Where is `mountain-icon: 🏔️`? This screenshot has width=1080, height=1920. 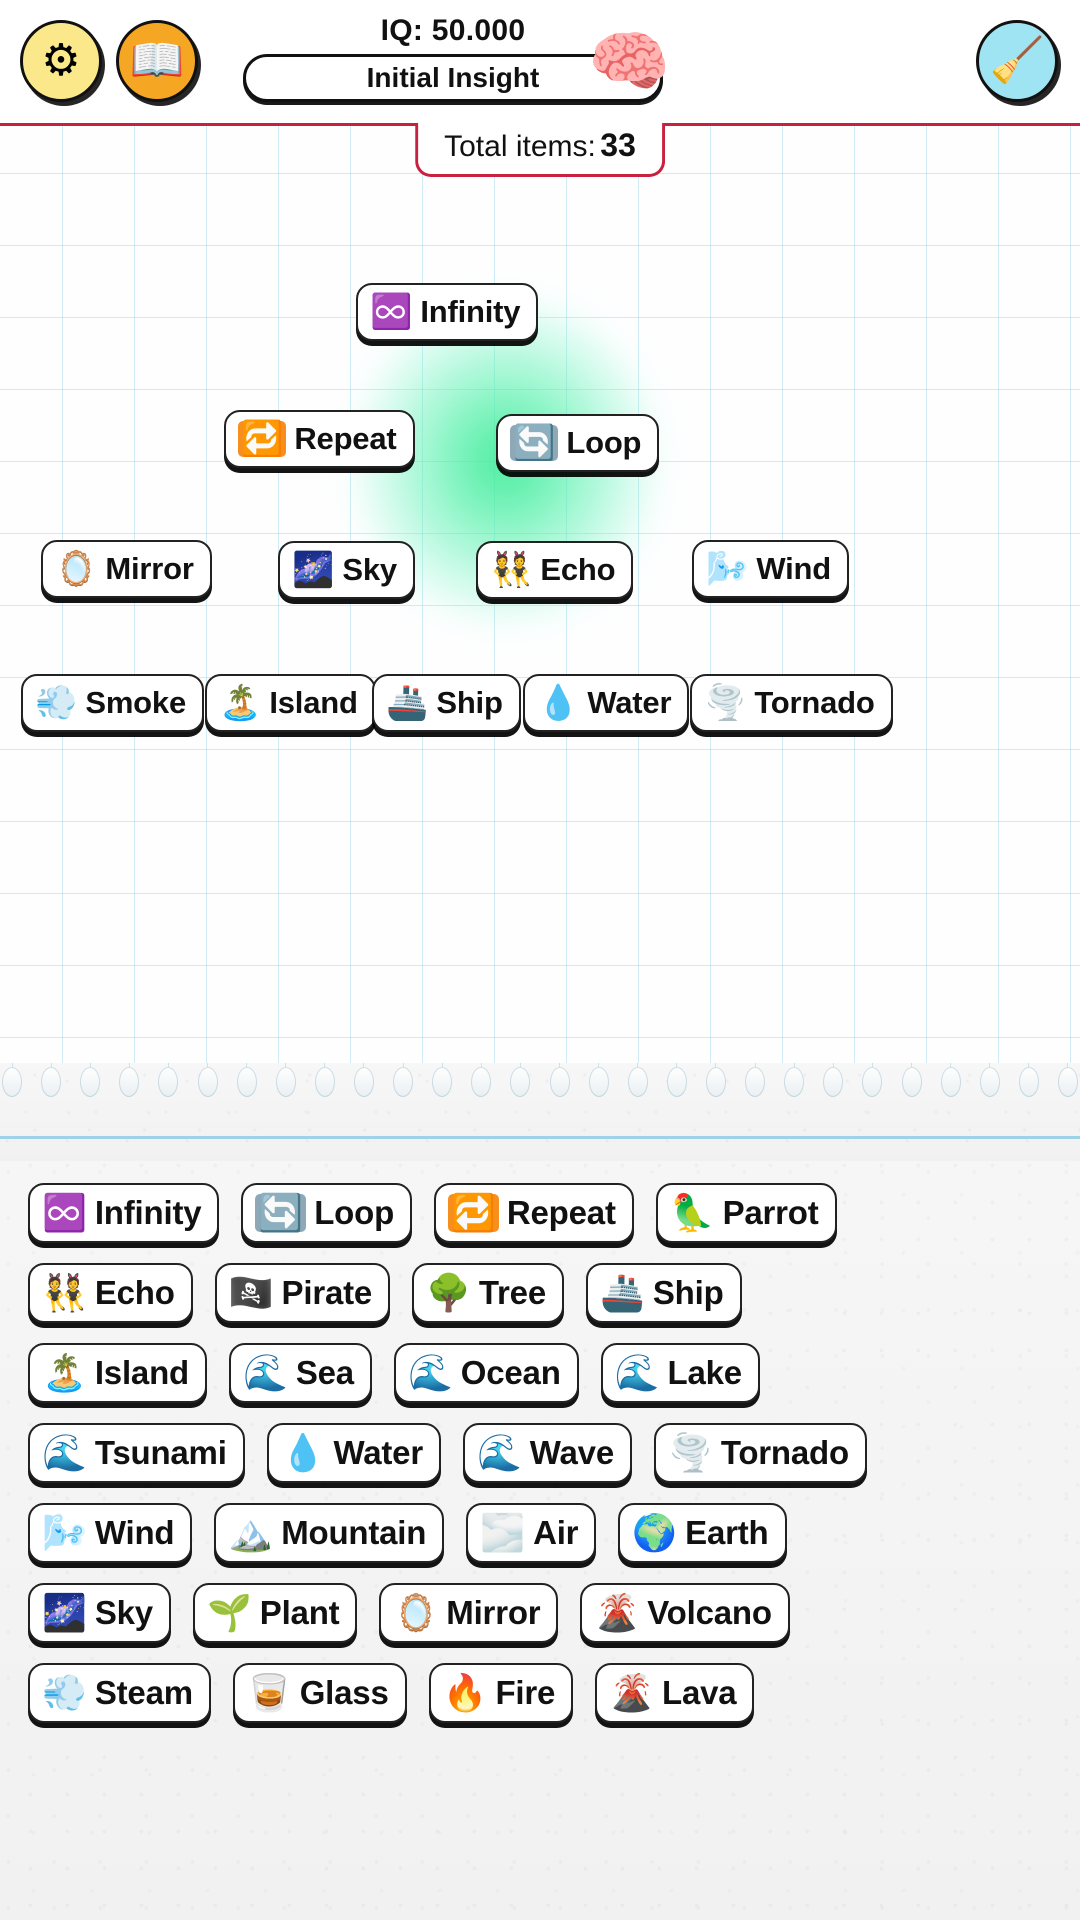 mountain-icon: 🏔️ is located at coordinates (251, 1532).